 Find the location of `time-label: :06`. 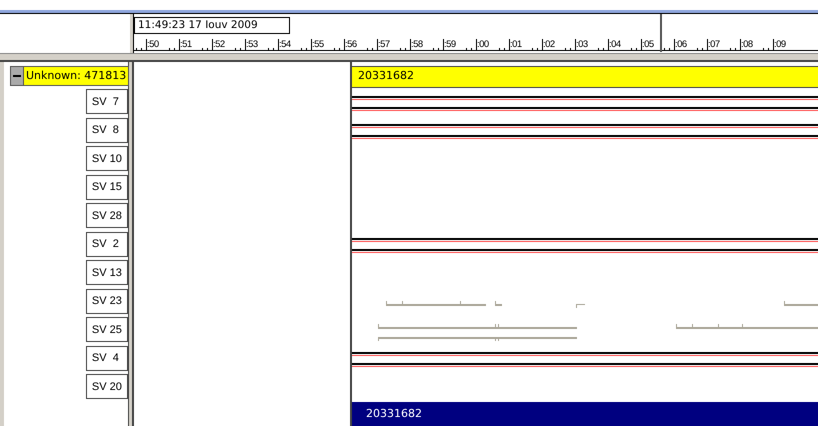

time-label: :06 is located at coordinates (684, 44).